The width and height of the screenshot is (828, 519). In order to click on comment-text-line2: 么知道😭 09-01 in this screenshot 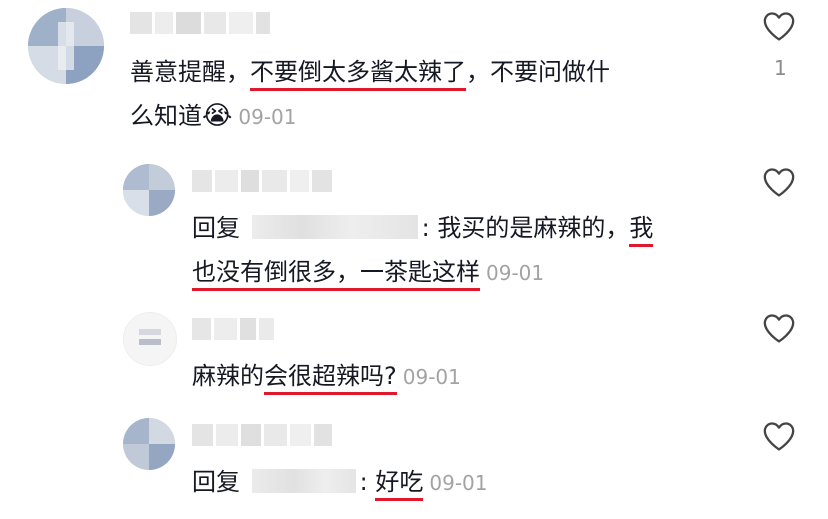, I will do `click(213, 116)`.